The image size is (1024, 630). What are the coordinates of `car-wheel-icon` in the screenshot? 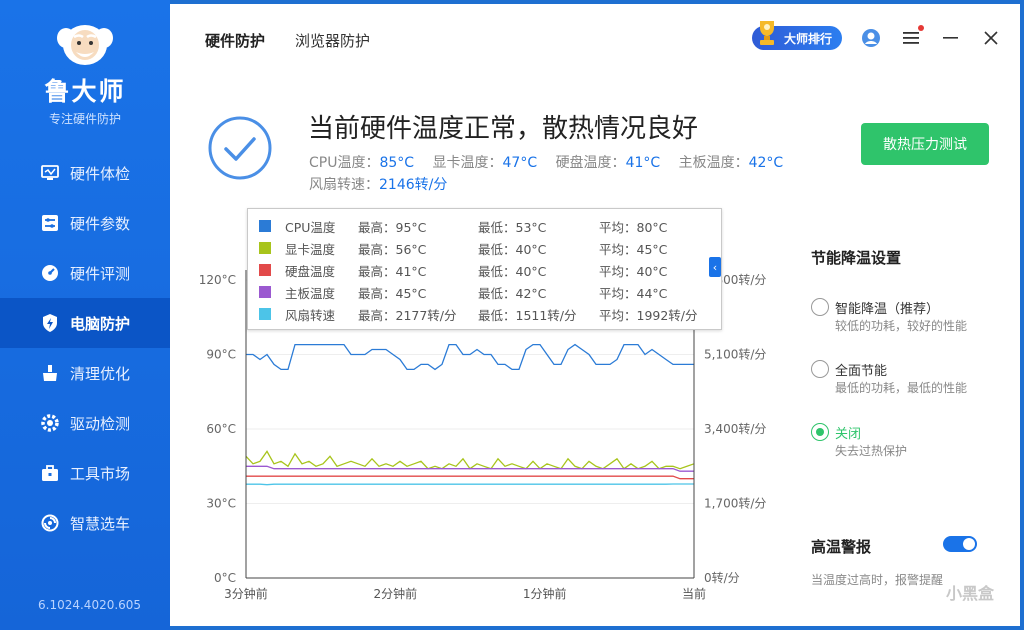 It's located at (50, 523).